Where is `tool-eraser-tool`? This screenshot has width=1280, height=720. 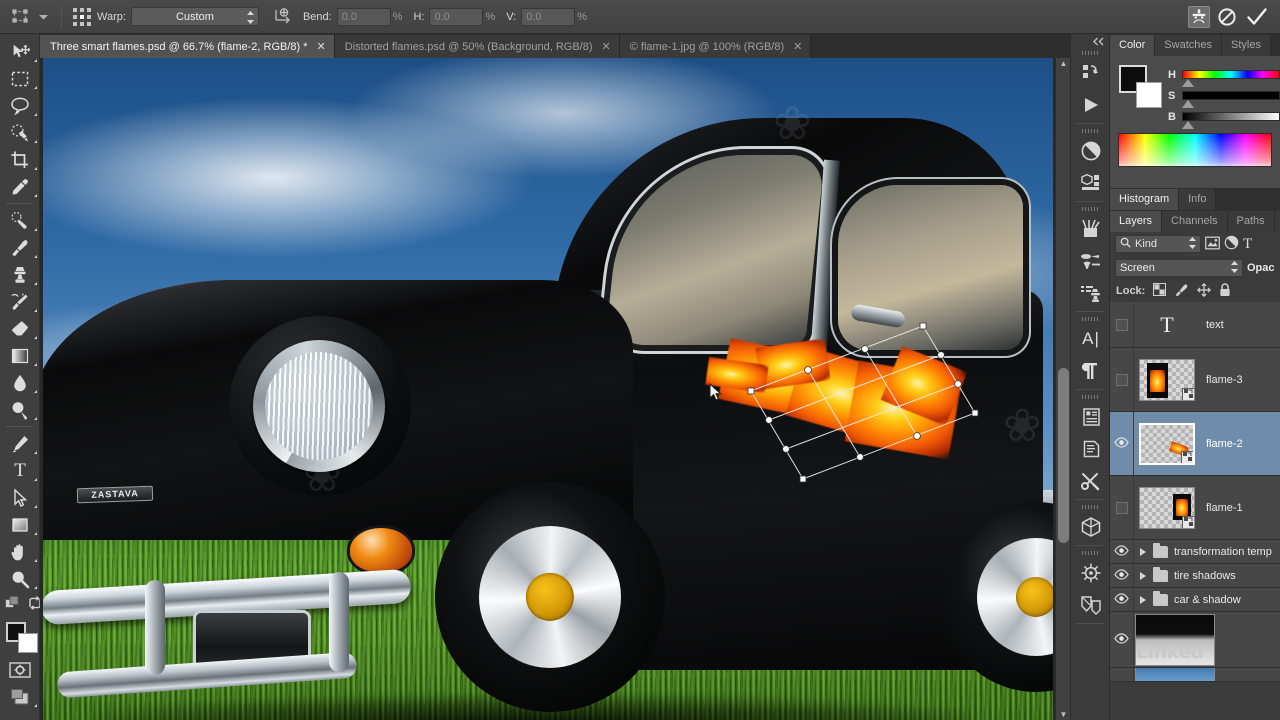 tool-eraser-tool is located at coordinates (20, 328).